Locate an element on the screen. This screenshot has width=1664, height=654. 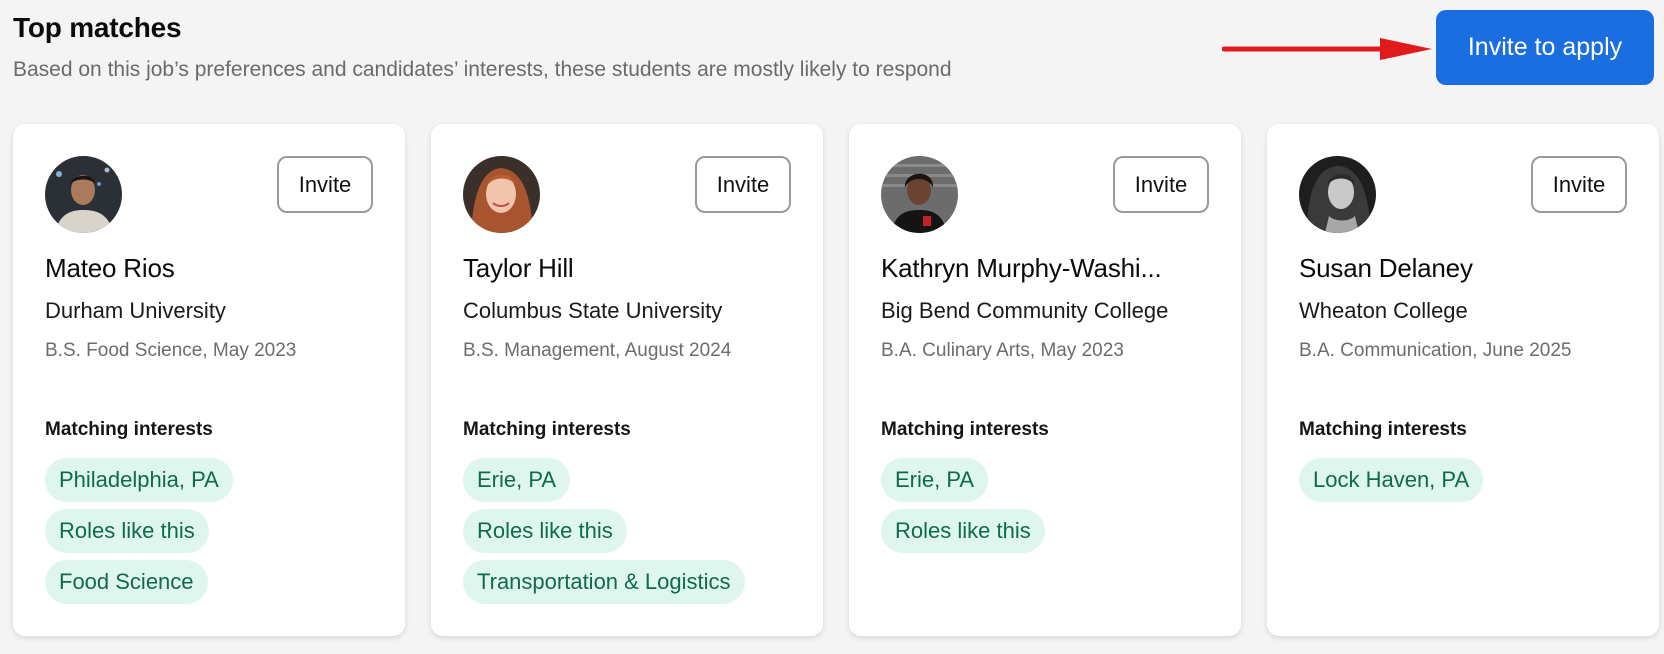
interest-tag: Lock Haven, PA is located at coordinates (1391, 480).